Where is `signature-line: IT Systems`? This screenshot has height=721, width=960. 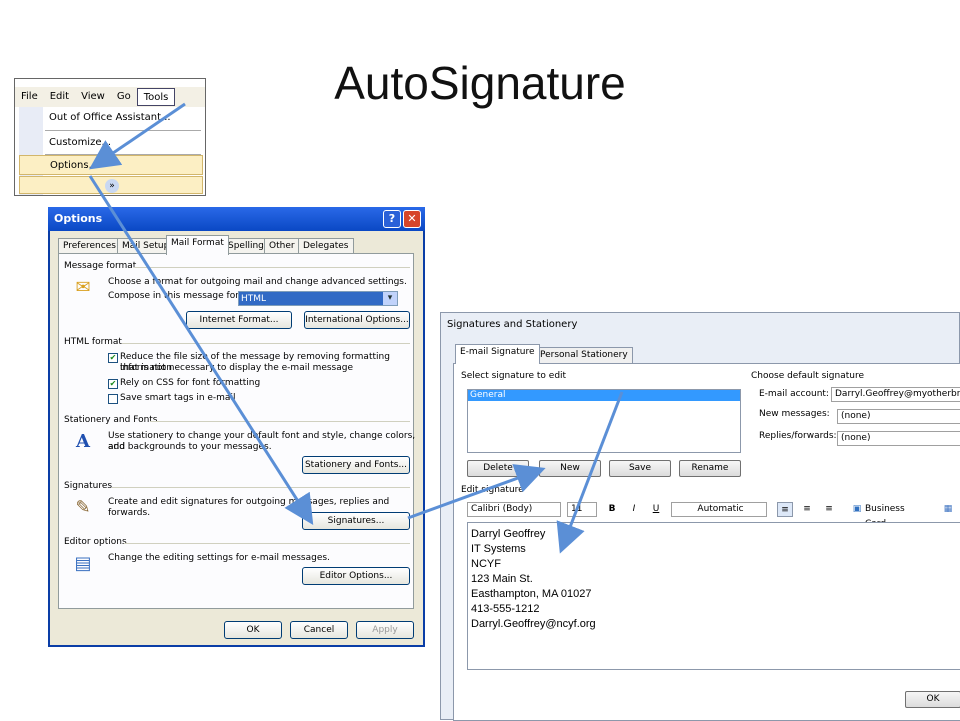 signature-line: IT Systems is located at coordinates (498, 549).